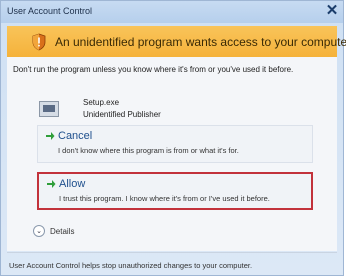 The height and width of the screenshot is (278, 346). What do you see at coordinates (332, 10) in the screenshot?
I see `close-button: ✕` at bounding box center [332, 10].